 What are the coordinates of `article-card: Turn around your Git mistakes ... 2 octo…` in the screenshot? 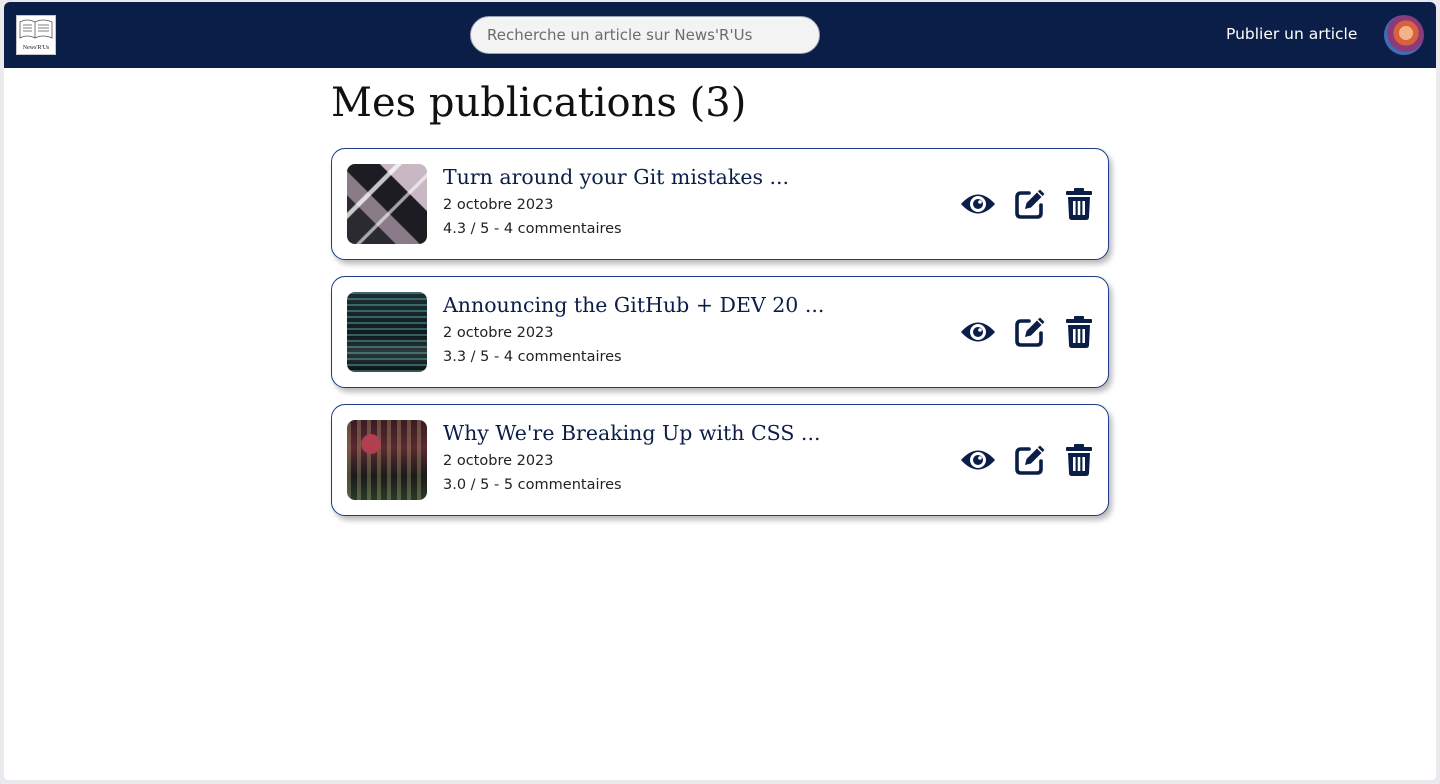 It's located at (720, 204).